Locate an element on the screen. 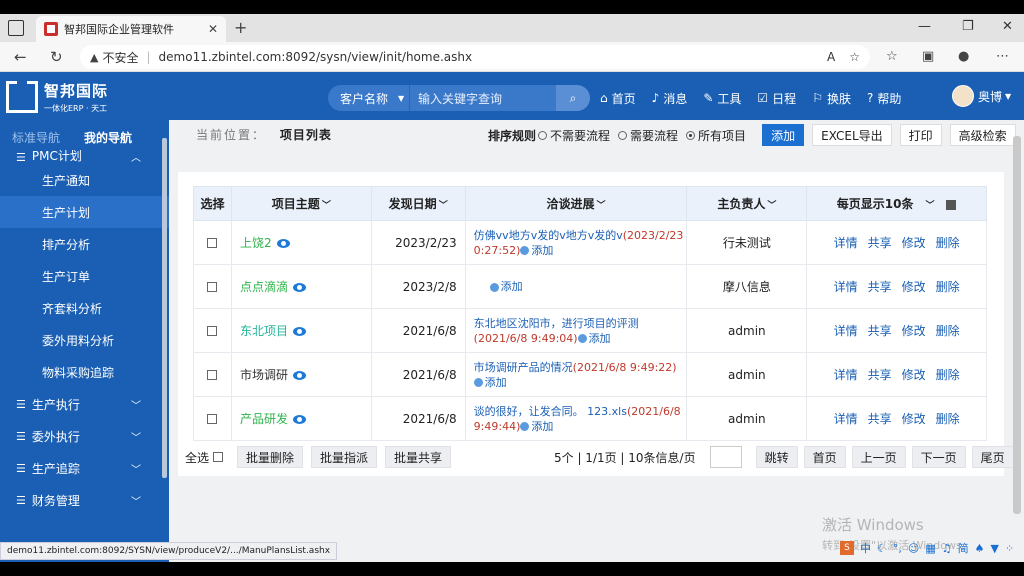 The image size is (1024, 576). collections-icon: ▣ is located at coordinates (928, 56).